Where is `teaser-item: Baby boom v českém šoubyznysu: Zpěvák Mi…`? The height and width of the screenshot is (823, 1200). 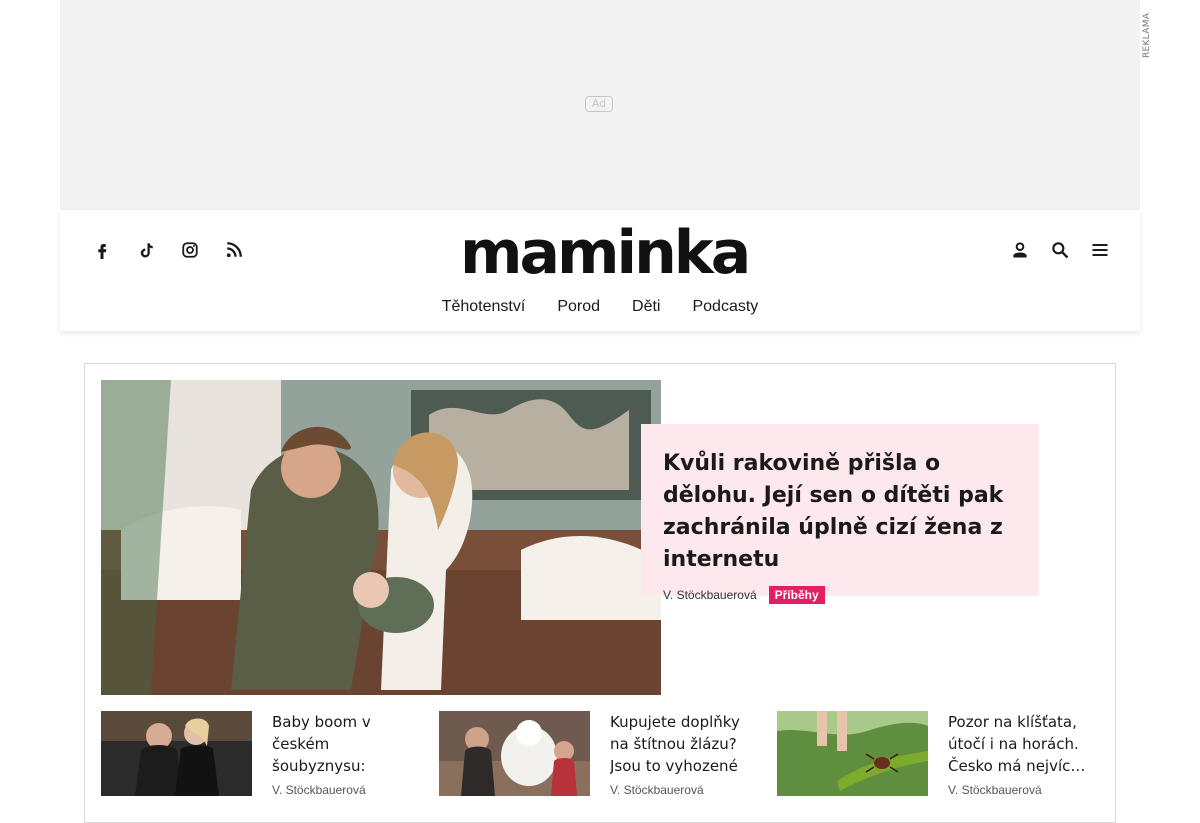
teaser-item: Baby boom v českém šoubyznysu: Zpěvák Mi… is located at coordinates (260, 754).